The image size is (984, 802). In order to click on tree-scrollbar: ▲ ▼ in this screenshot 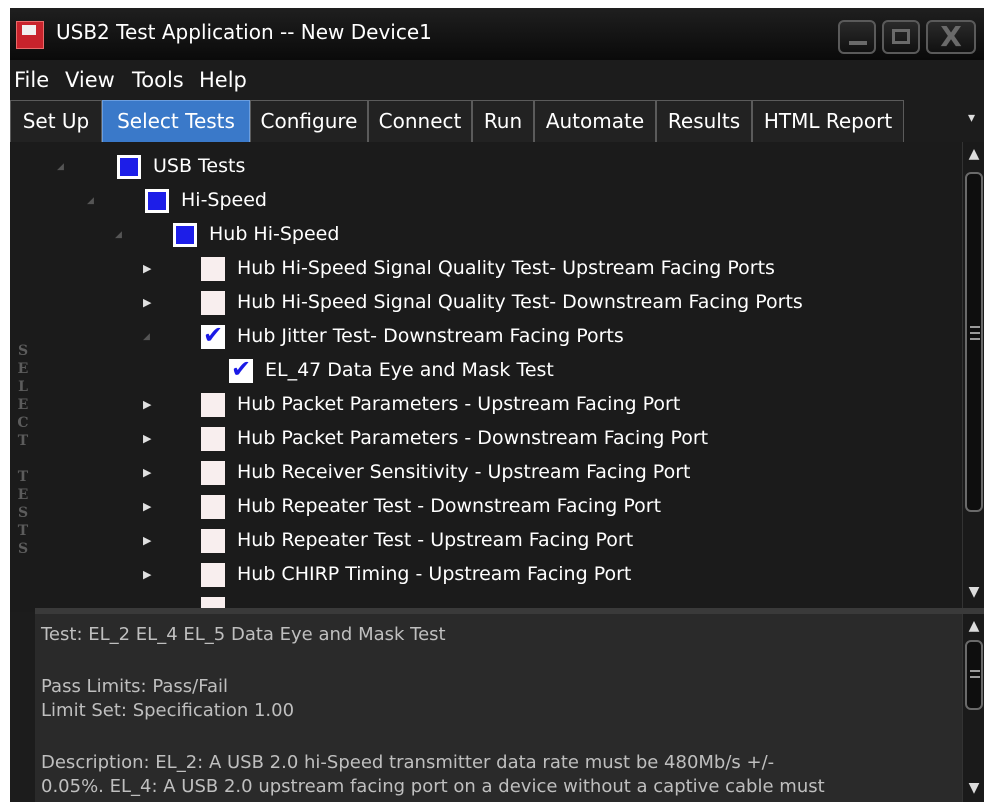, I will do `click(973, 375)`.